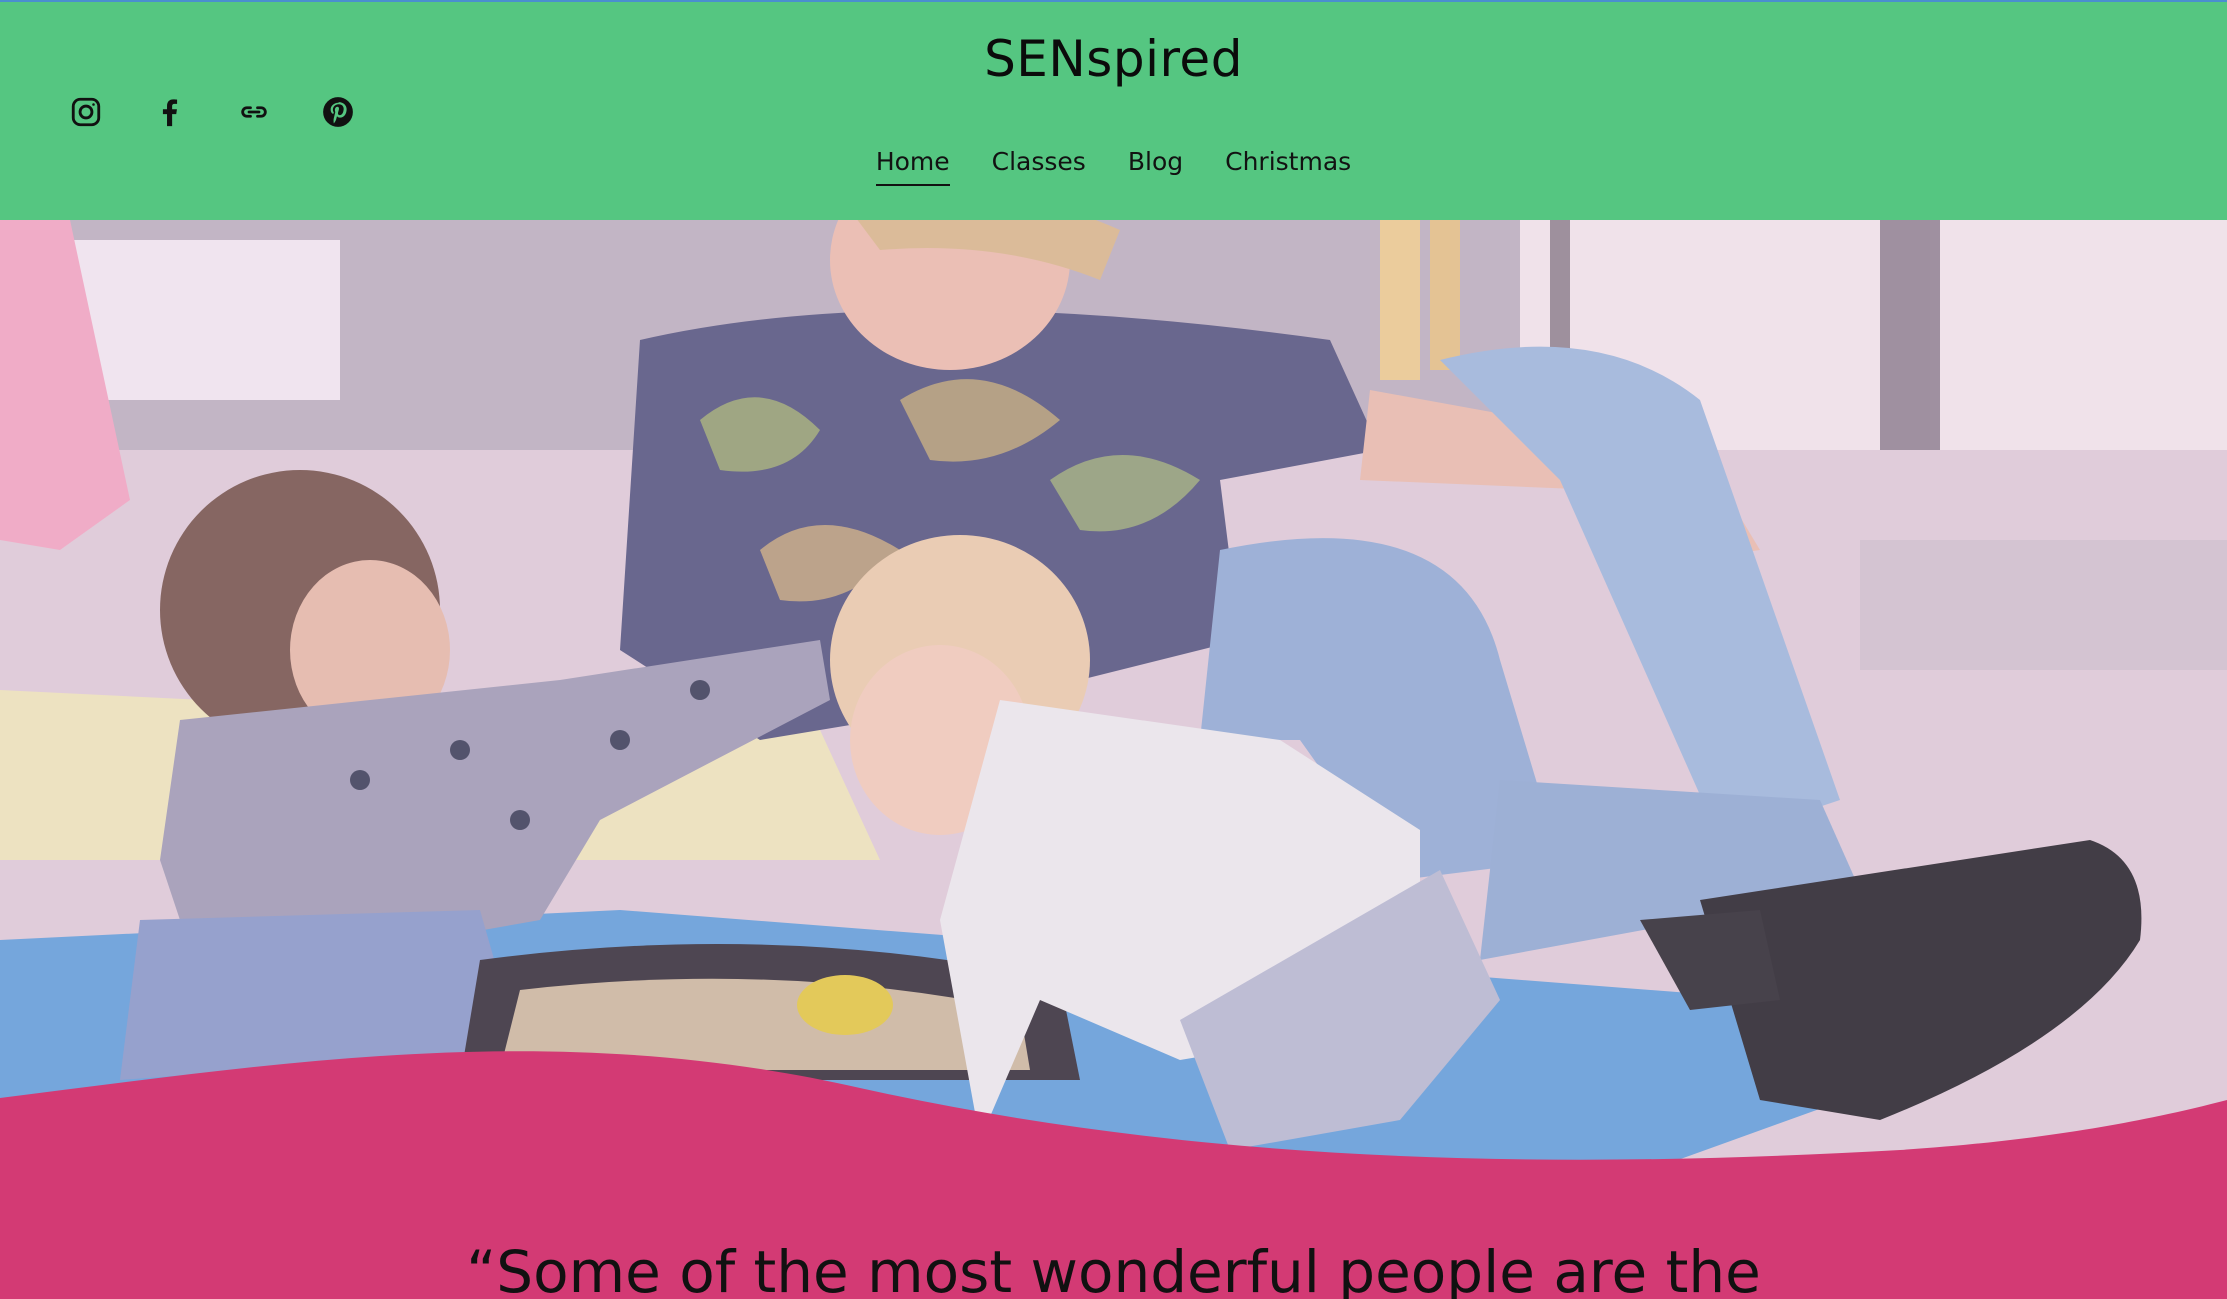  Describe the element at coordinates (1113, 59) in the screenshot. I see `site-title: SENspired` at that location.